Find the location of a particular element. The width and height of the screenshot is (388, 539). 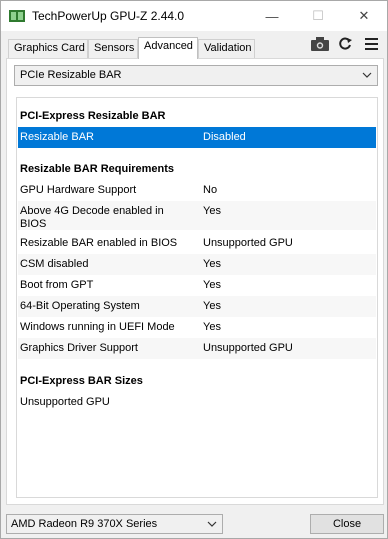

list-item: Boot from GPT Yes is located at coordinates (197, 285).